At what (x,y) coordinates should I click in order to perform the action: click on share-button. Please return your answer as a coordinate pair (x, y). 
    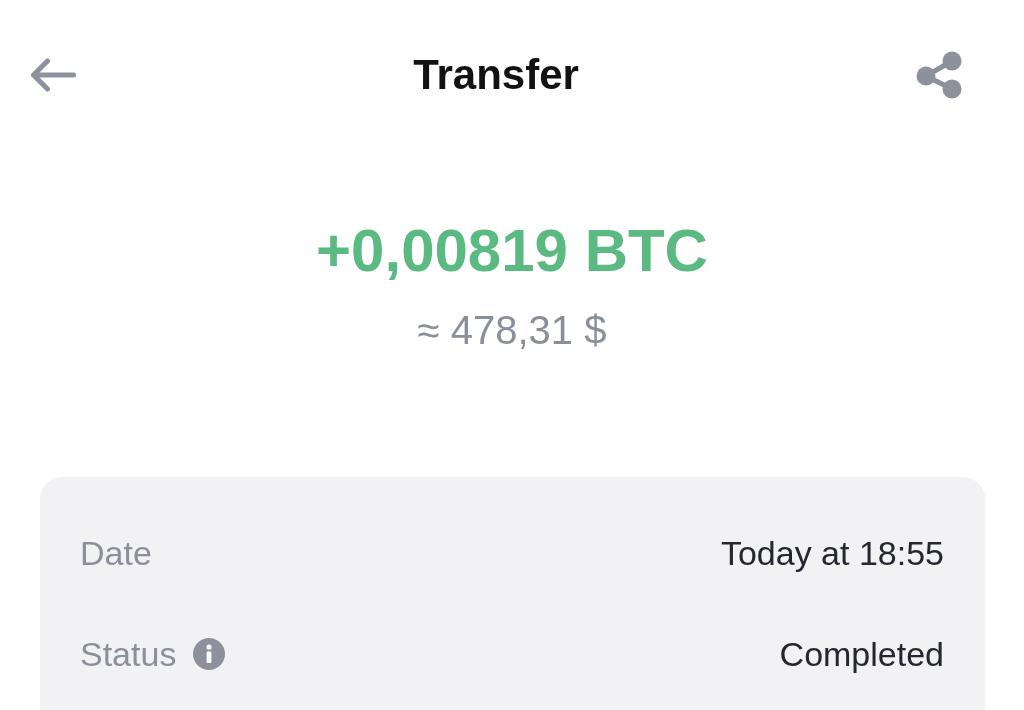
    Looking at the image, I should click on (939, 75).